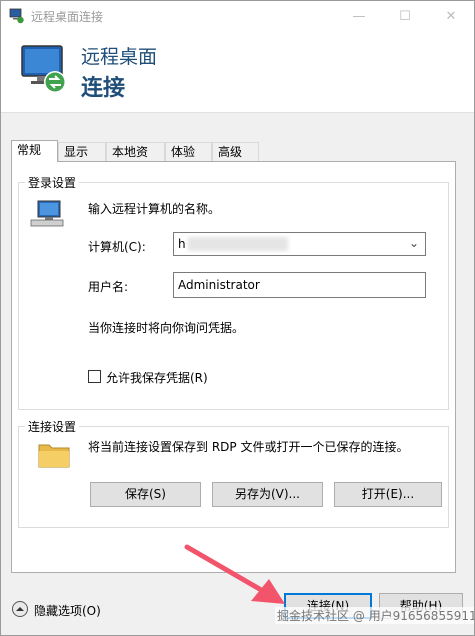 The image size is (475, 636). I want to click on login-settings-label: 登录设置, so click(52, 182).